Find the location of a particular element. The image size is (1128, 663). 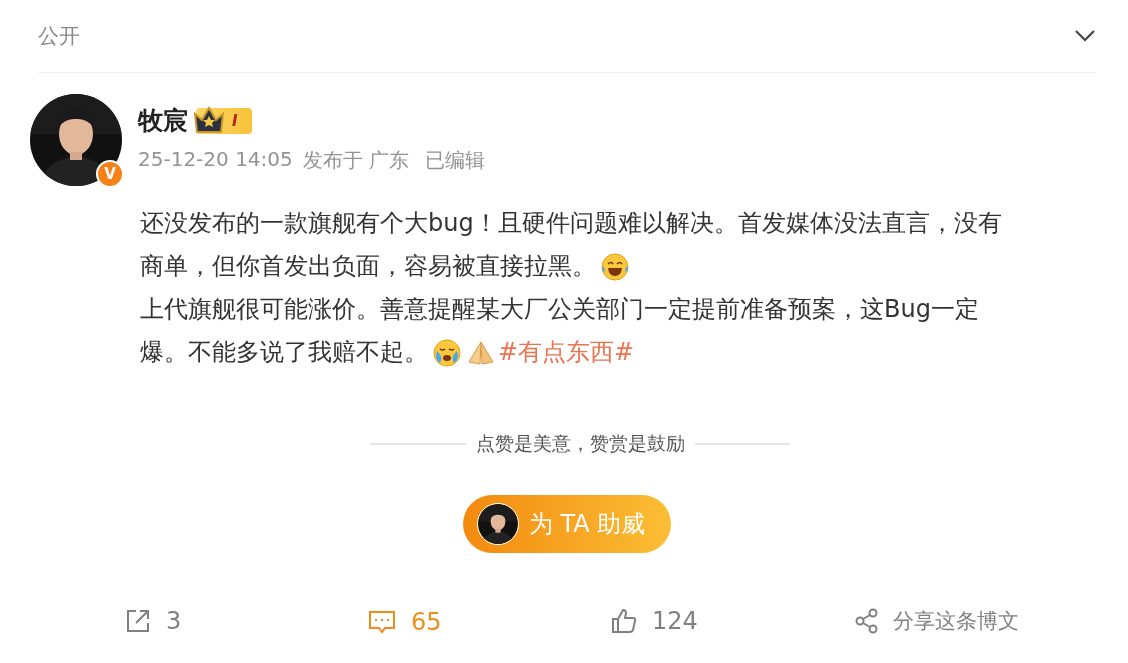

crying-emoji-icon is located at coordinates (447, 352).